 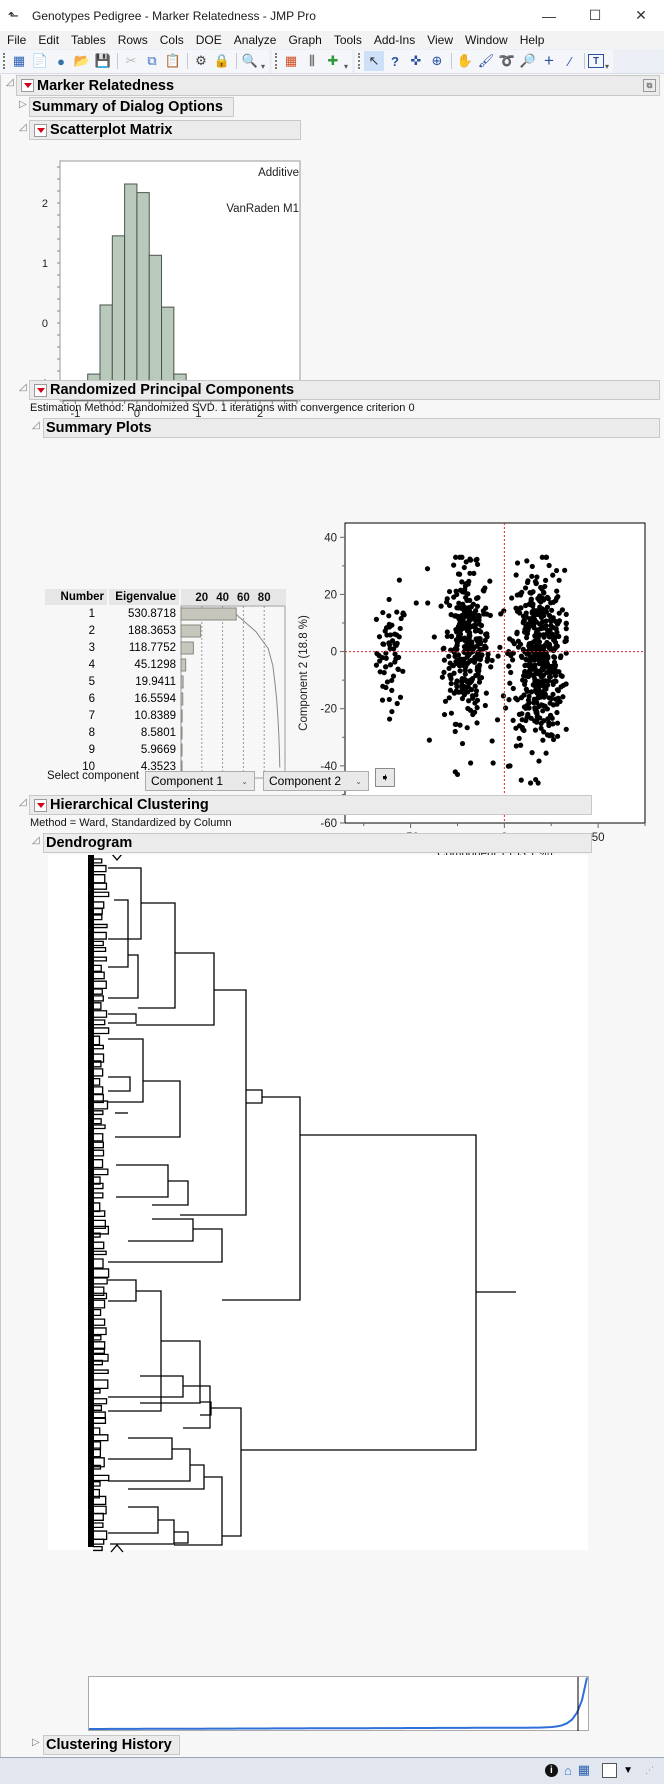 I want to click on column-switcher-icon: ⫼, so click(x=312, y=61).